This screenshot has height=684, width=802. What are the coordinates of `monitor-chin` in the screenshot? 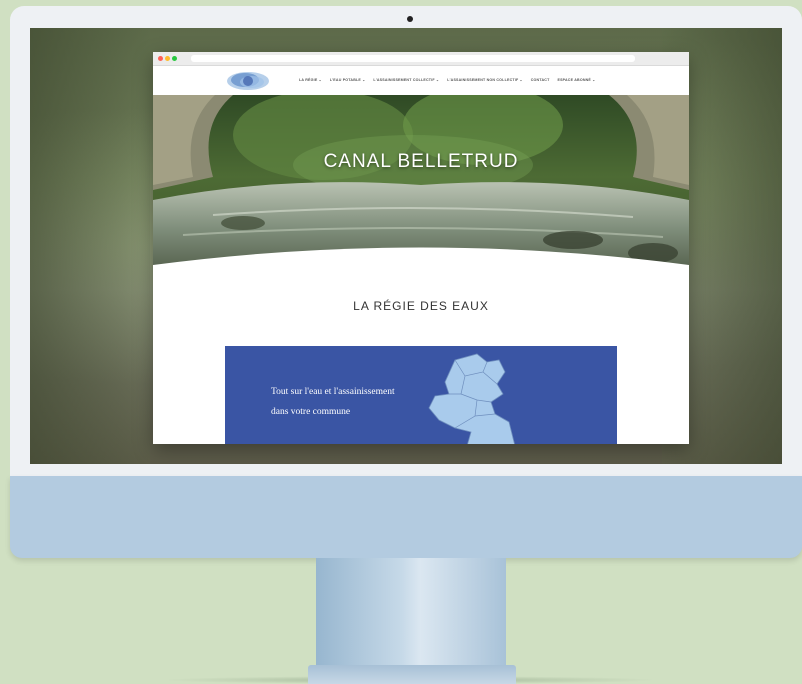 It's located at (406, 517).